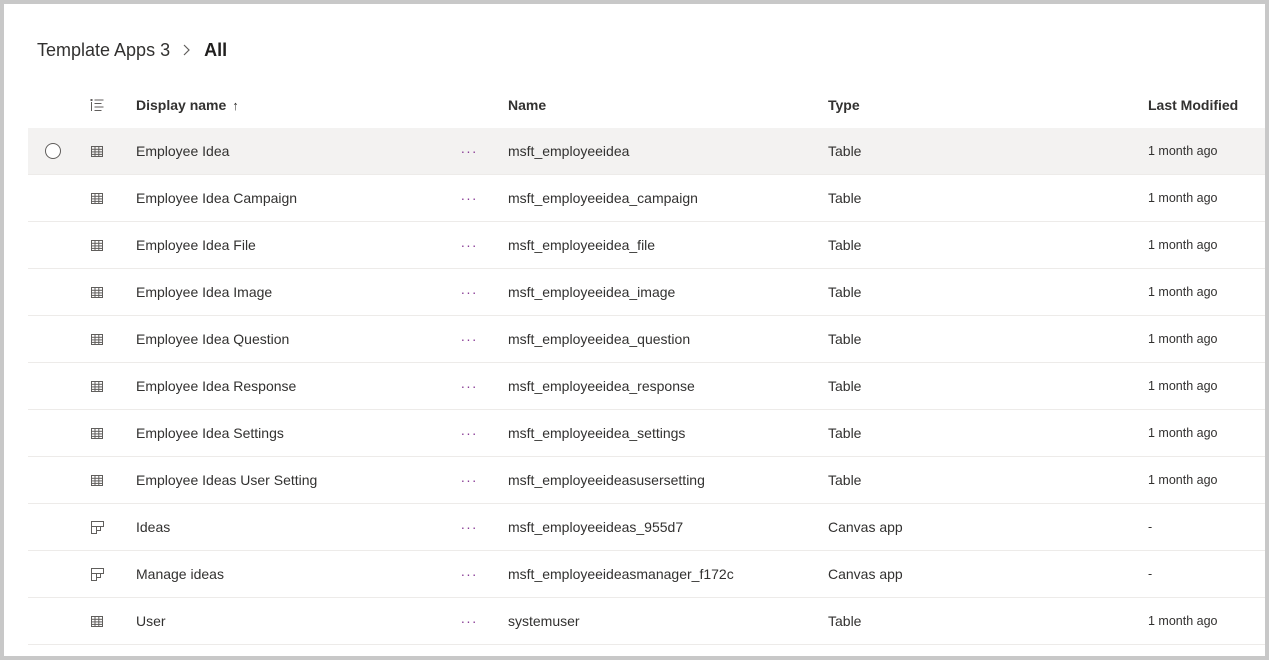 The image size is (1269, 660). What do you see at coordinates (544, 621) in the screenshot?
I see `row-schema-name: systemuser` at bounding box center [544, 621].